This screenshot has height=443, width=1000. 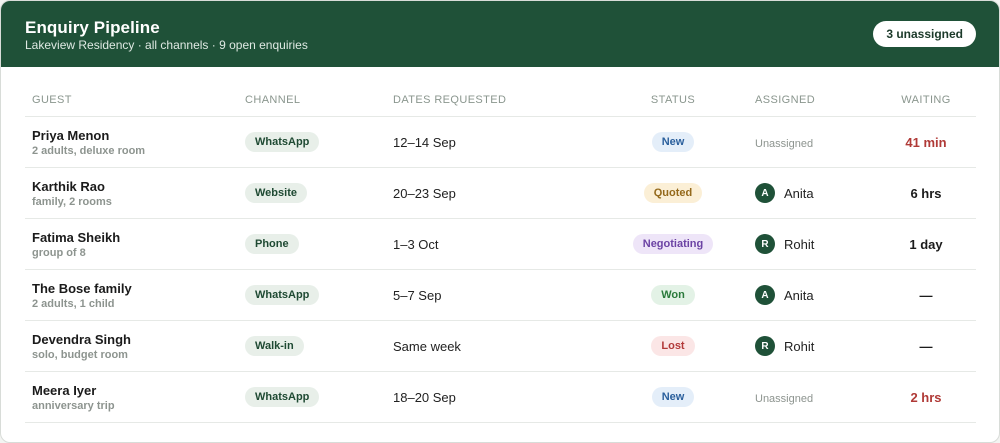 What do you see at coordinates (312, 100) in the screenshot?
I see `column-header-channel: CHANNEL` at bounding box center [312, 100].